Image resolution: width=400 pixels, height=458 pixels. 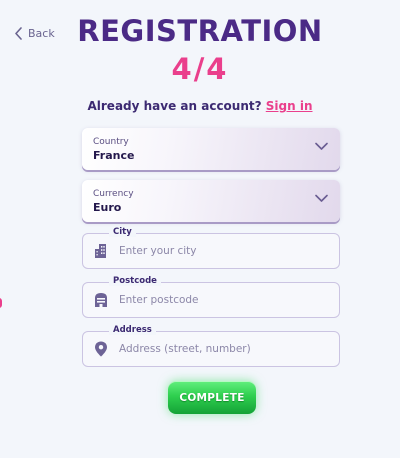 I want to click on currency-label: Currency, so click(x=113, y=194).